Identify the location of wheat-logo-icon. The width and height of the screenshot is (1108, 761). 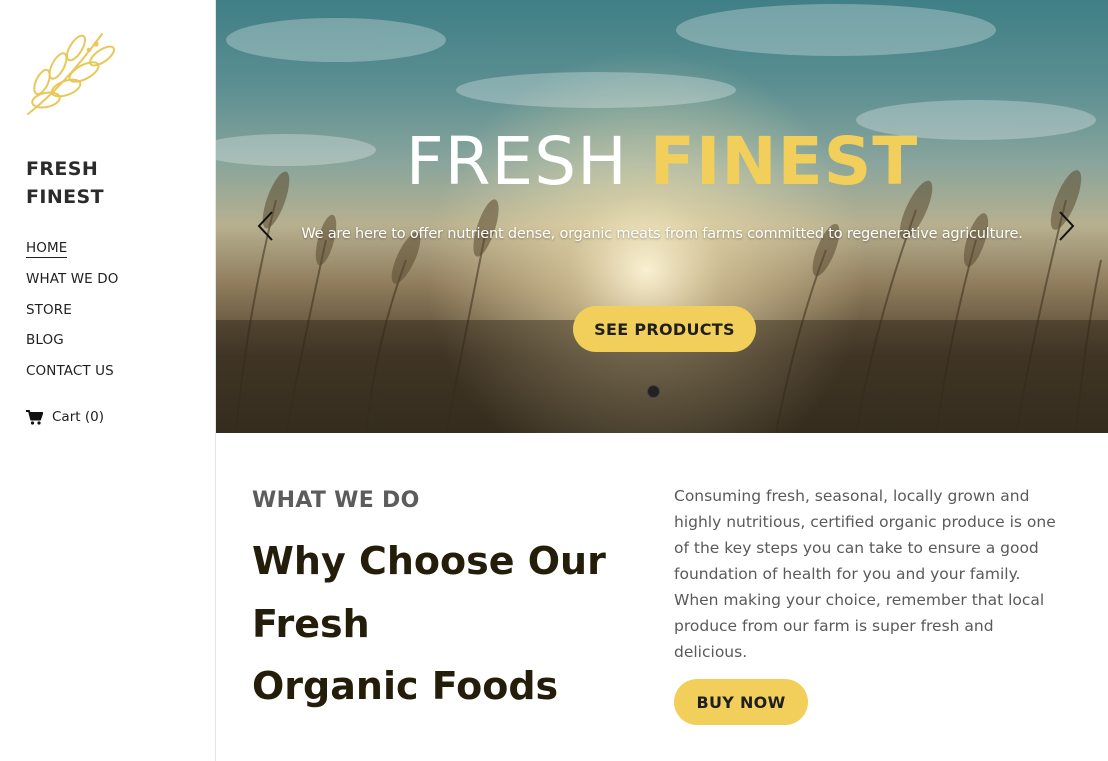
(72, 72).